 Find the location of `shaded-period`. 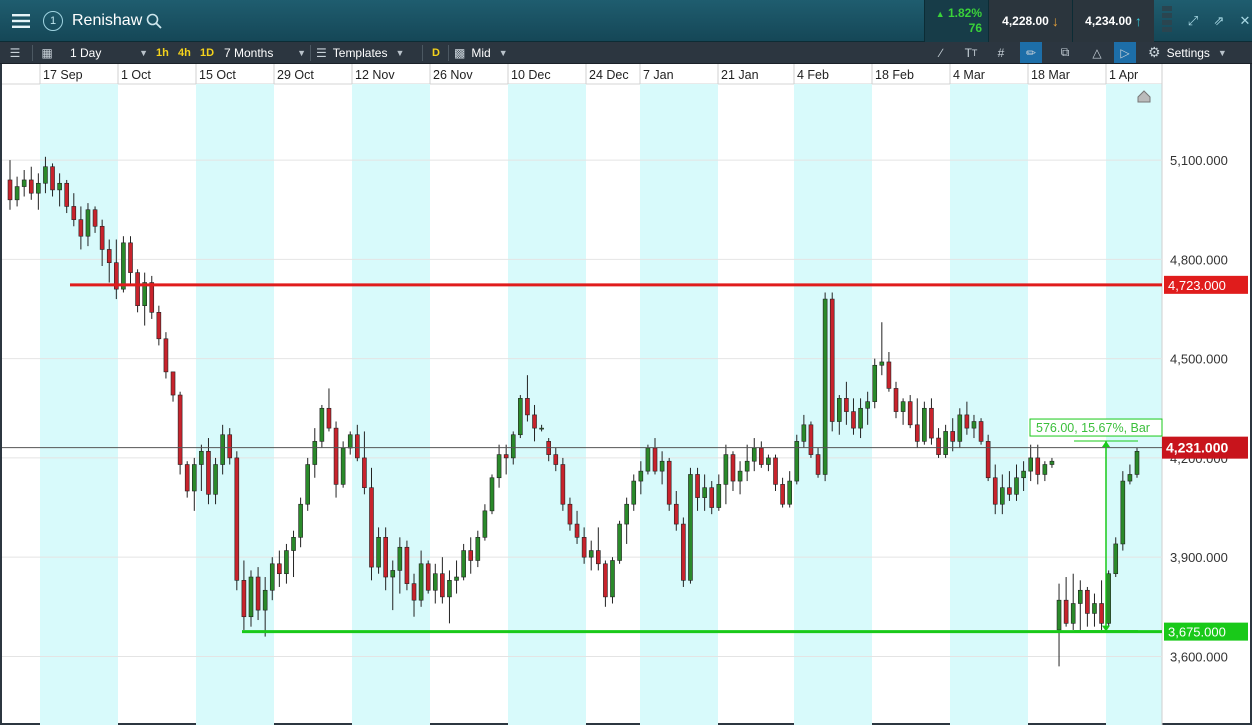

shaded-period is located at coordinates (989, 404).